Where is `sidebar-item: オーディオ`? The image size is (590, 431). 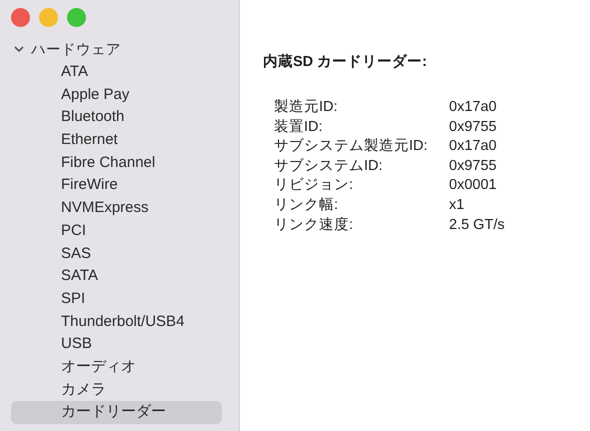
sidebar-item: オーディオ is located at coordinates (116, 367).